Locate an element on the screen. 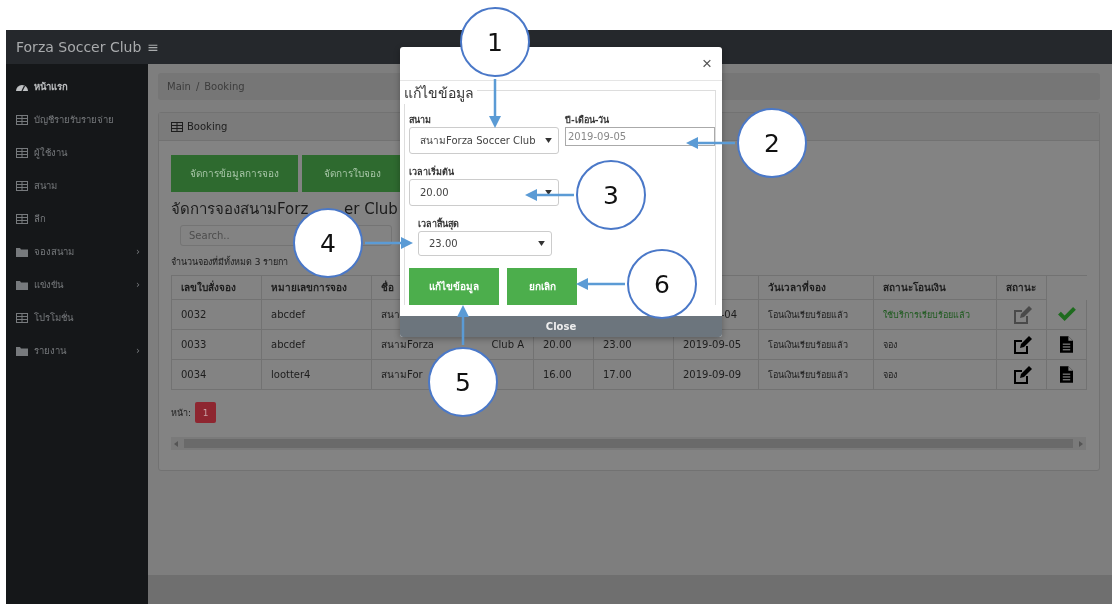 This screenshot has height=604, width=1112. end-time-label: เวลาสิ้นสุด is located at coordinates (439, 224).